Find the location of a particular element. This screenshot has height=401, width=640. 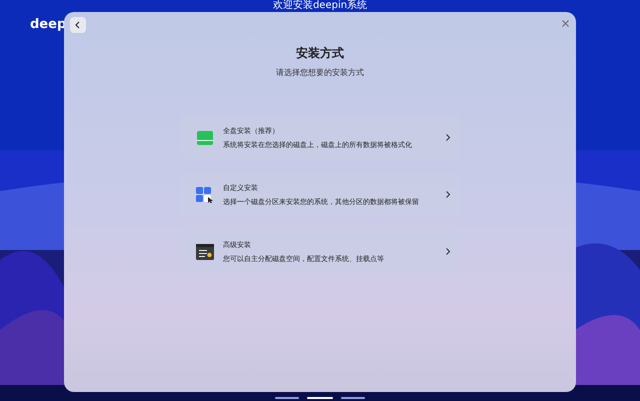

close-button is located at coordinates (565, 23).